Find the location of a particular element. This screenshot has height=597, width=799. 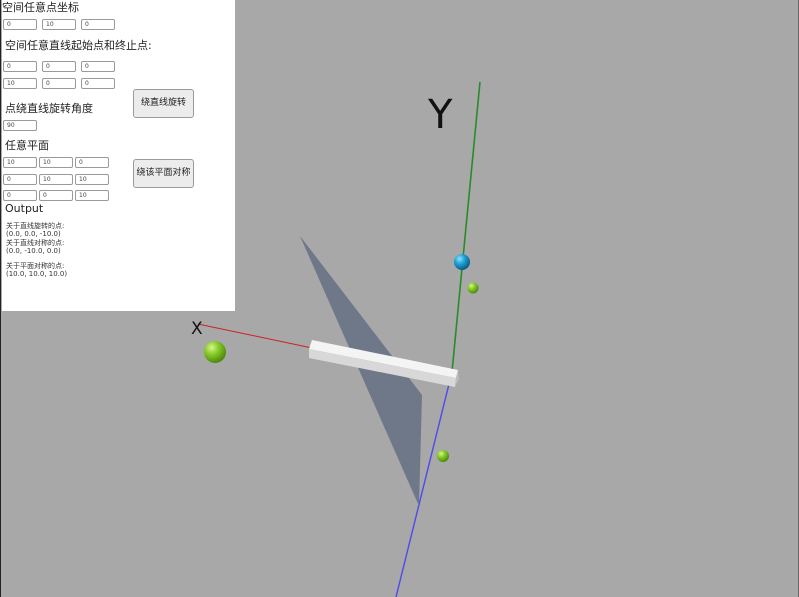

y-axis-label: Y is located at coordinates (440, 115).